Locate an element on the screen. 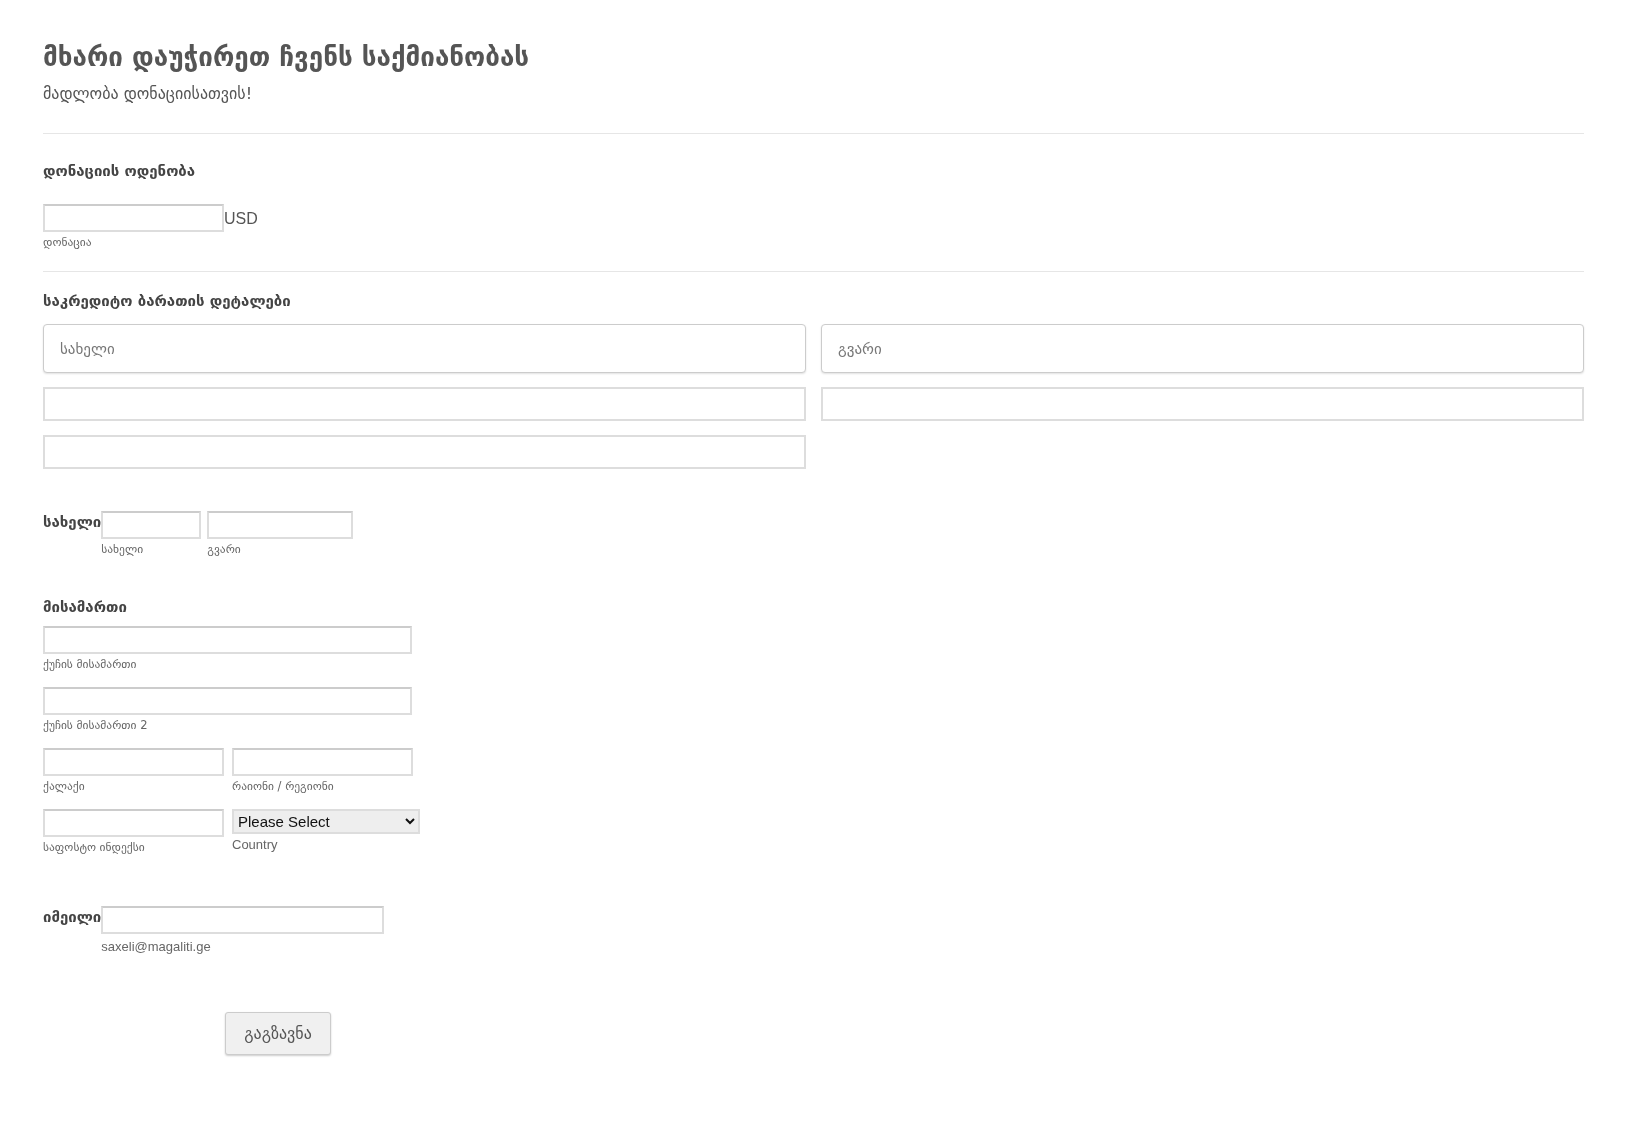 The image size is (1628, 1130). email-input is located at coordinates (243, 920).